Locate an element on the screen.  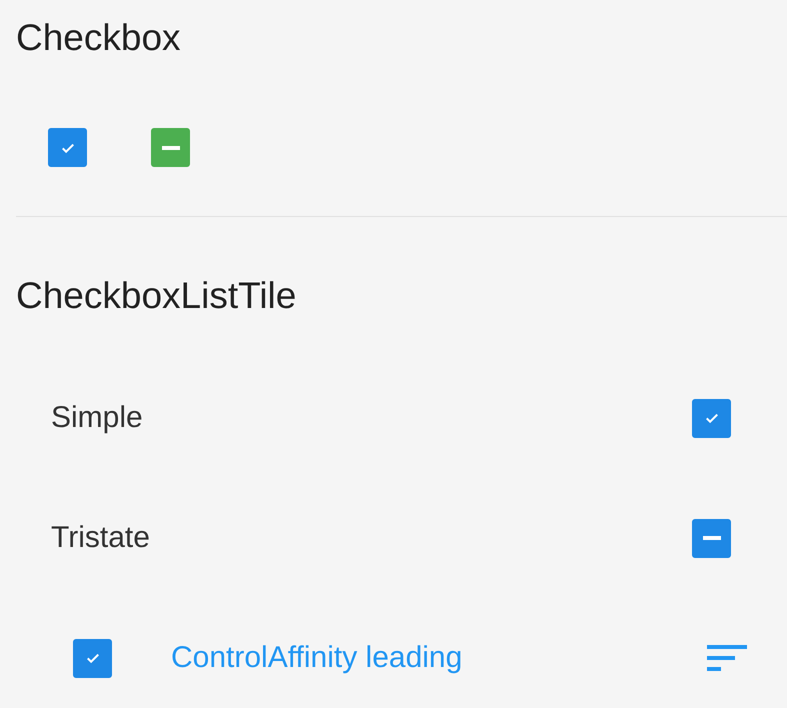
section-title: Checkbox is located at coordinates (99, 38).